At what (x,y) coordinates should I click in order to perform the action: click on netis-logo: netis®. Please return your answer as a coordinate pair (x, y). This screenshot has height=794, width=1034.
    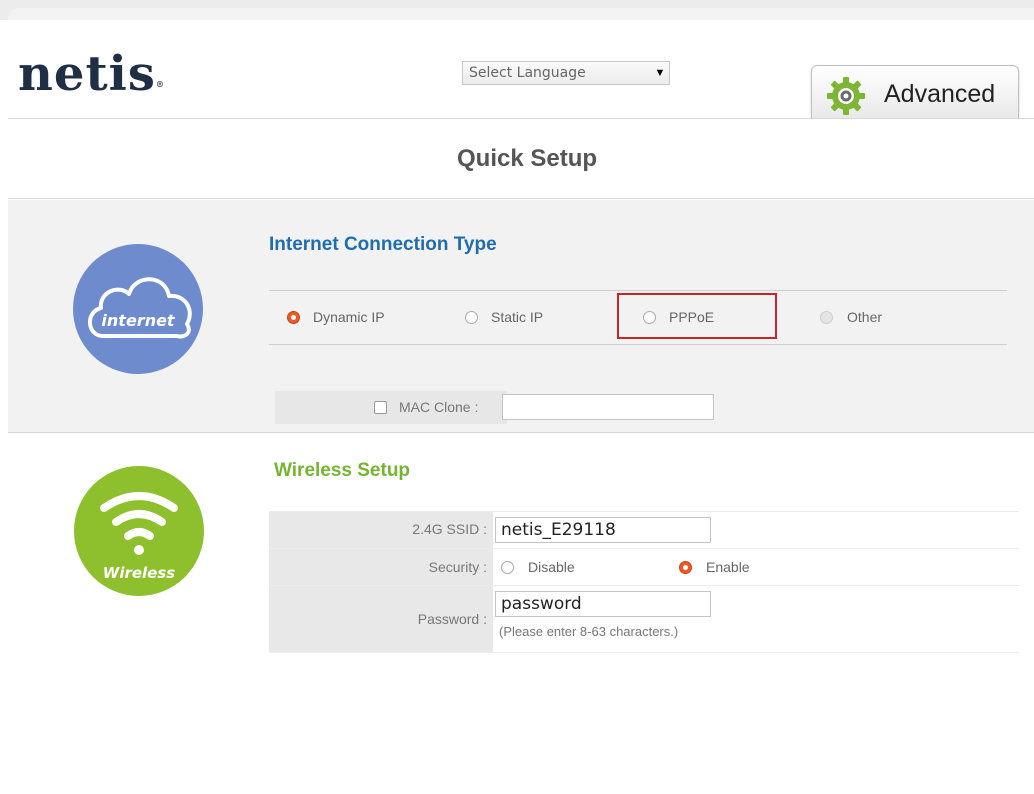
    Looking at the image, I should click on (91, 74).